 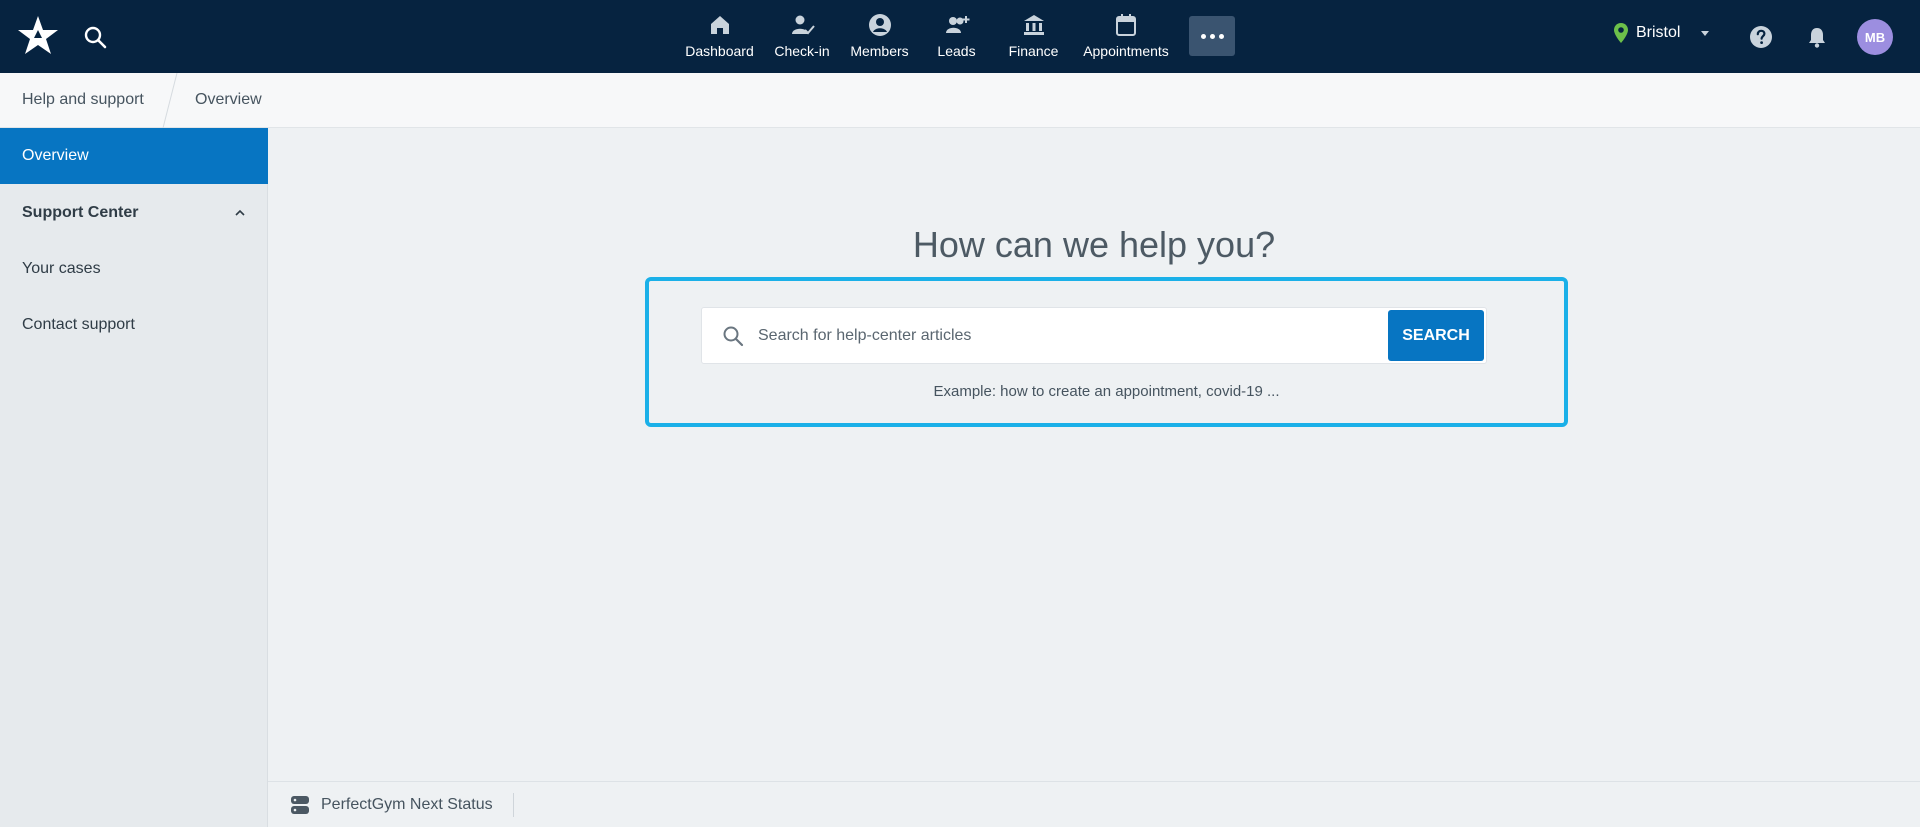 I want to click on star-logo-icon, so click(x=38, y=36).